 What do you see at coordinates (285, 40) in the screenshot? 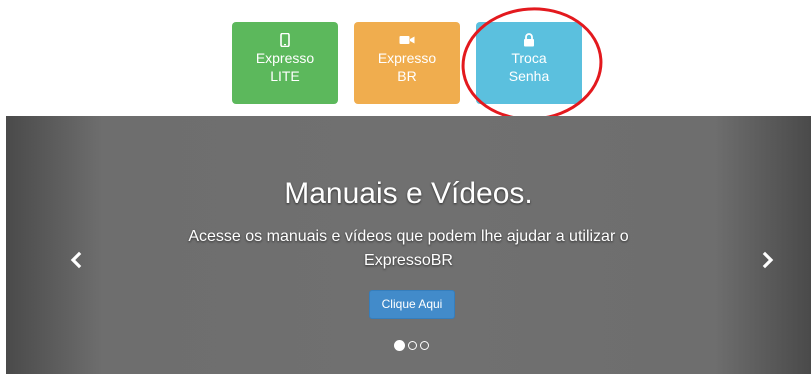
I see `mobile-phone-icon` at bounding box center [285, 40].